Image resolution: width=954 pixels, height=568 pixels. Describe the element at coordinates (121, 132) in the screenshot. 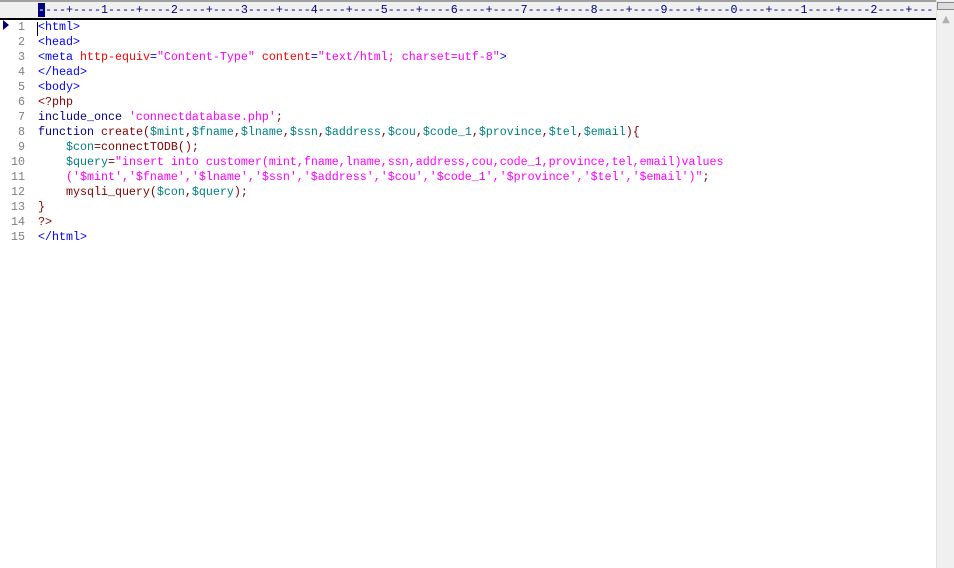

I see `code-token: create` at that location.